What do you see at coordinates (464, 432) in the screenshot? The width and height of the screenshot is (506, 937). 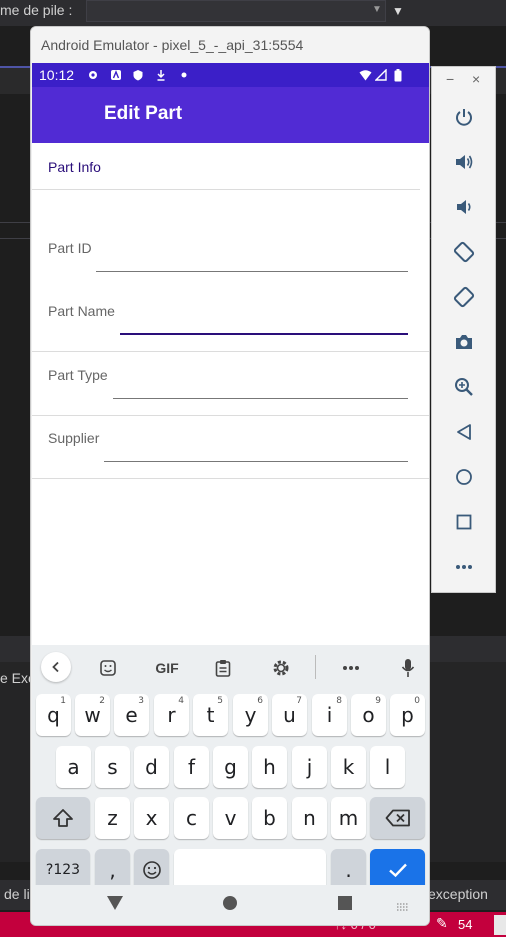 I see `back-icon` at bounding box center [464, 432].